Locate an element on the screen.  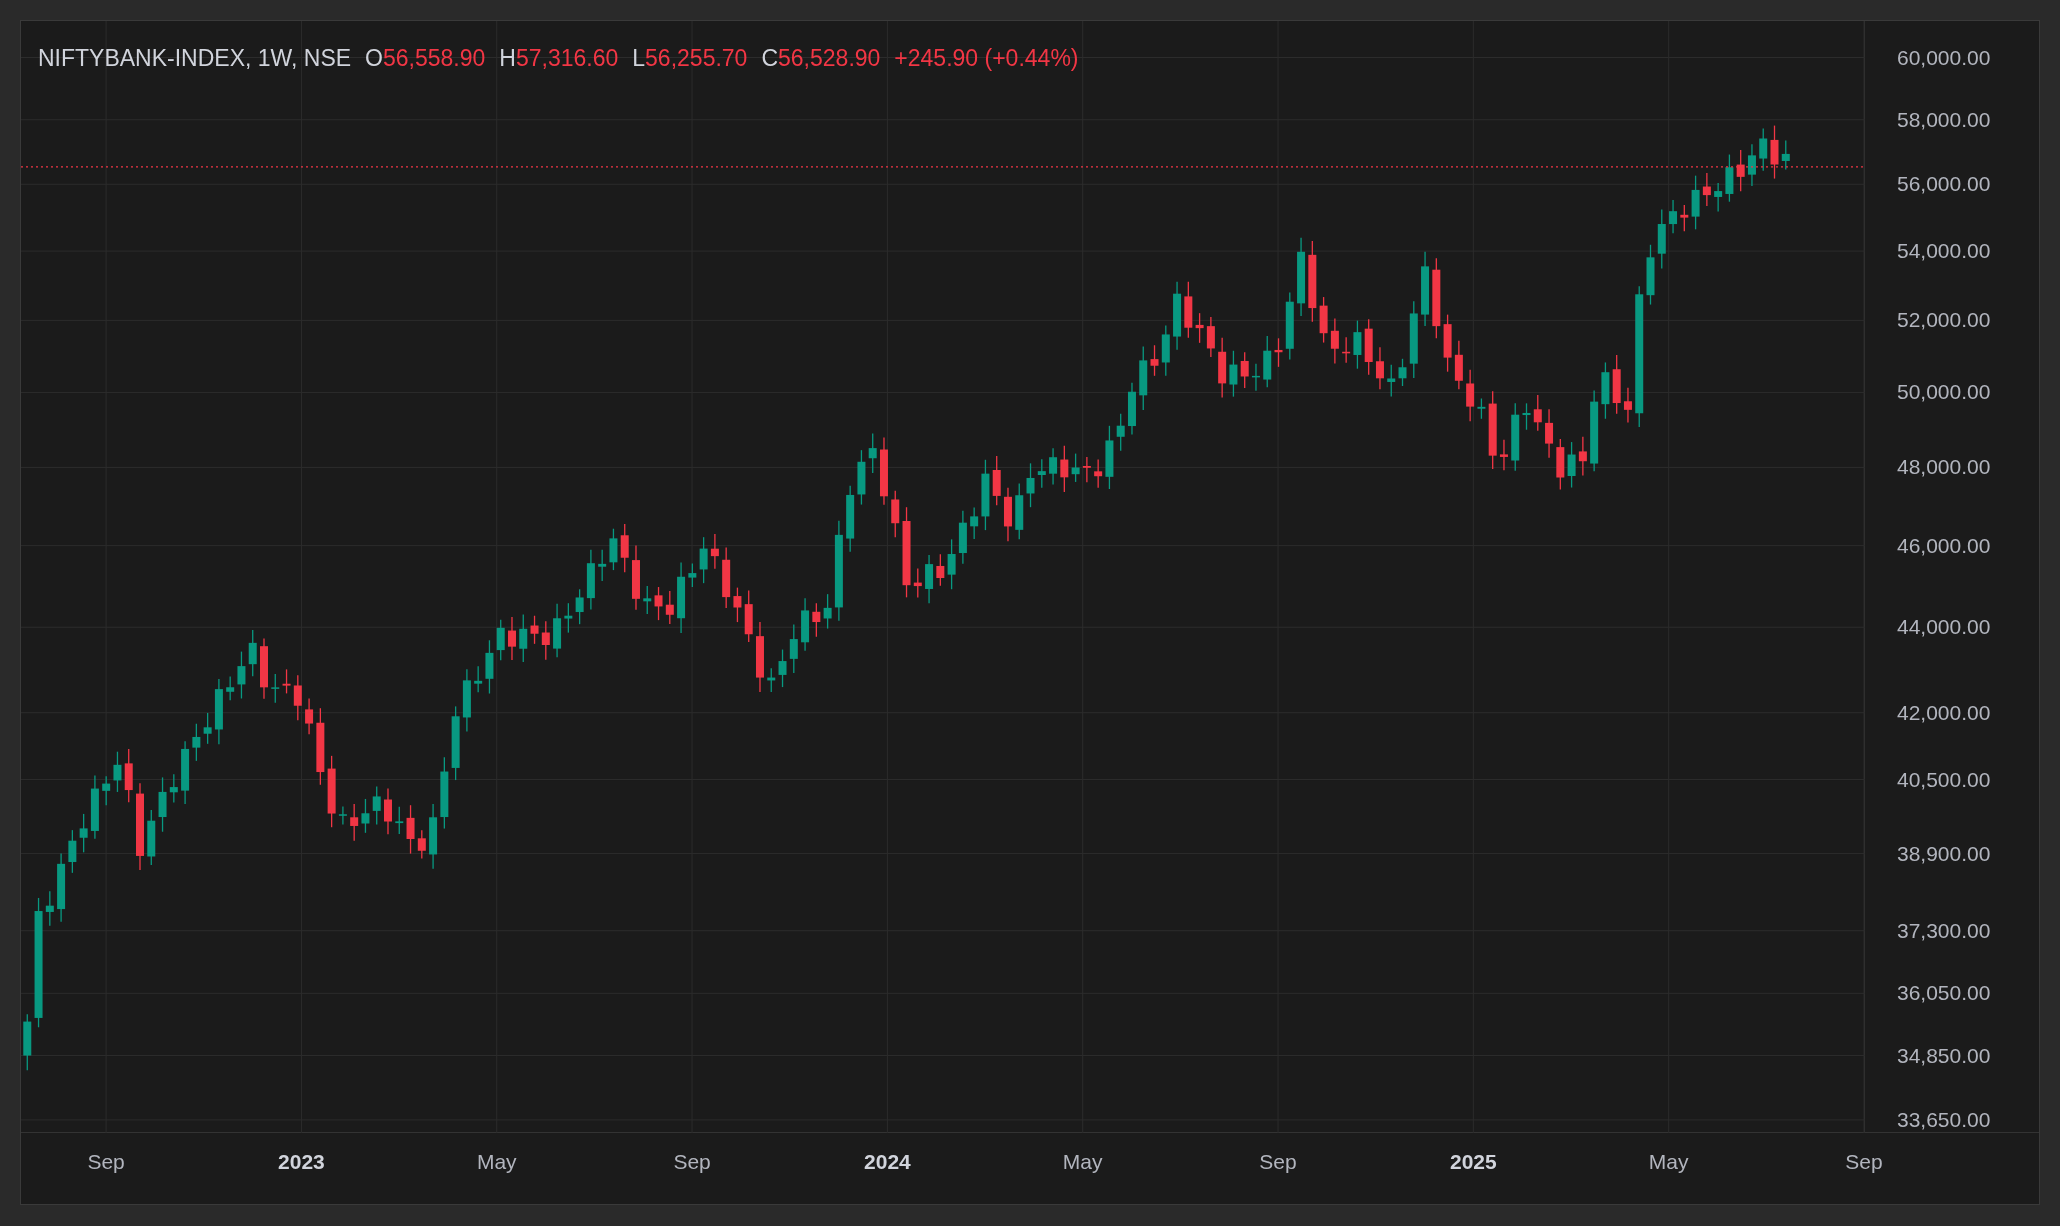
time-label: 2023 is located at coordinates (301, 1161).